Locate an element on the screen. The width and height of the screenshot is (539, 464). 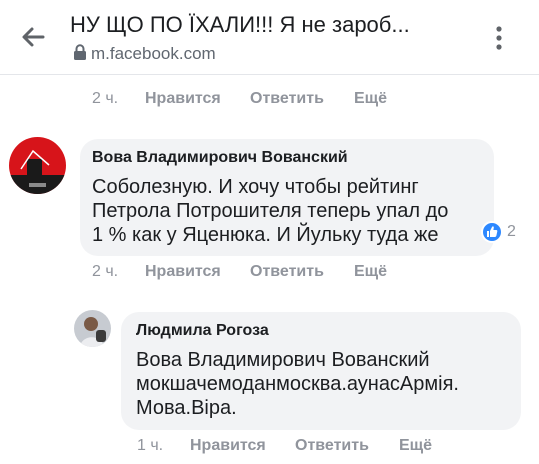
comment-time: 1 ч. is located at coordinates (150, 445).